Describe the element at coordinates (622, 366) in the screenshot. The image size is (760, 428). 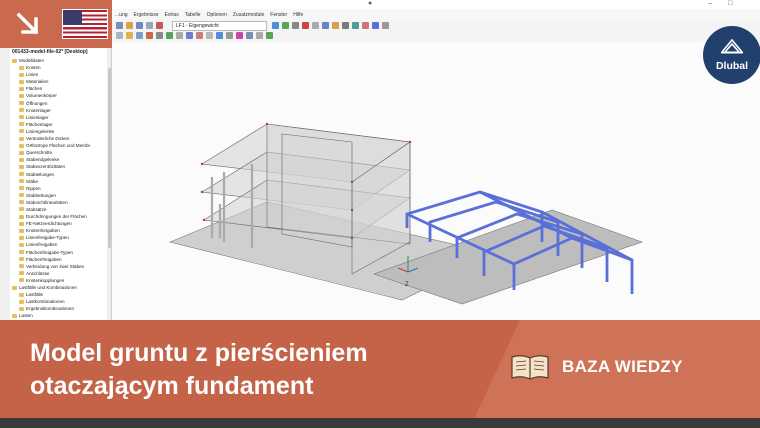
I see `knowledge-base-label: BAZA WIEDZY` at that location.